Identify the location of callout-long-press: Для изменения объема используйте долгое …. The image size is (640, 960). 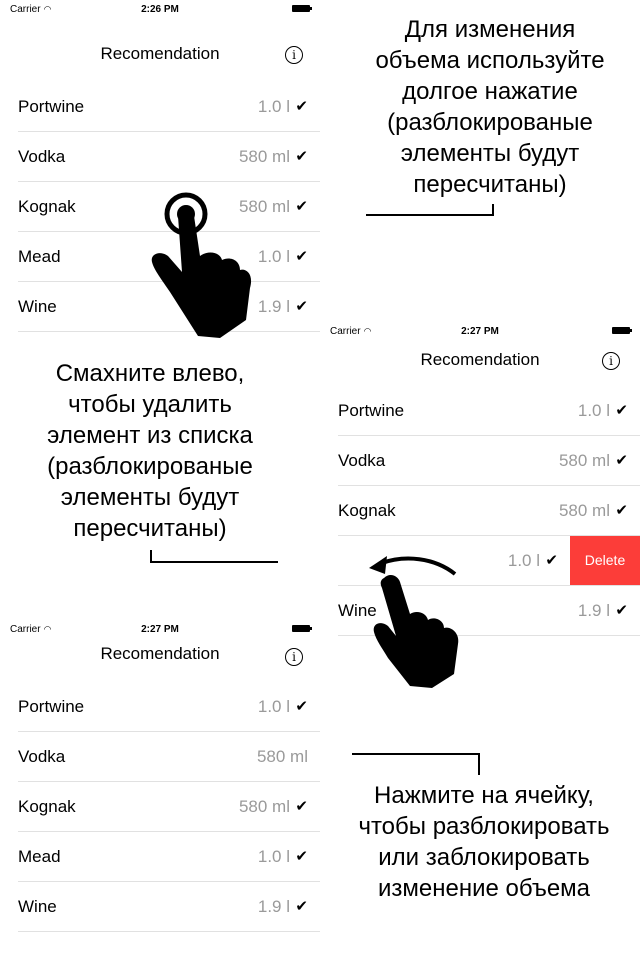
(490, 107).